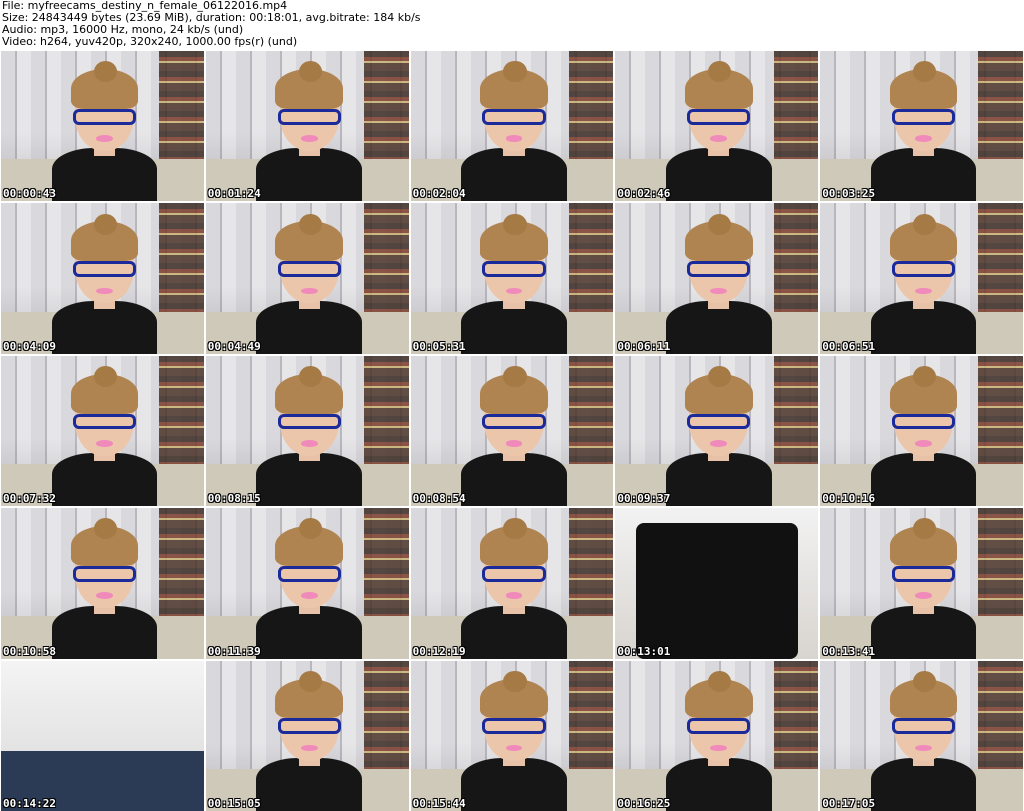 Image resolution: width=1024 pixels, height=811 pixels. What do you see at coordinates (102, 735) in the screenshot?
I see `thumbnail: 00:14:22` at bounding box center [102, 735].